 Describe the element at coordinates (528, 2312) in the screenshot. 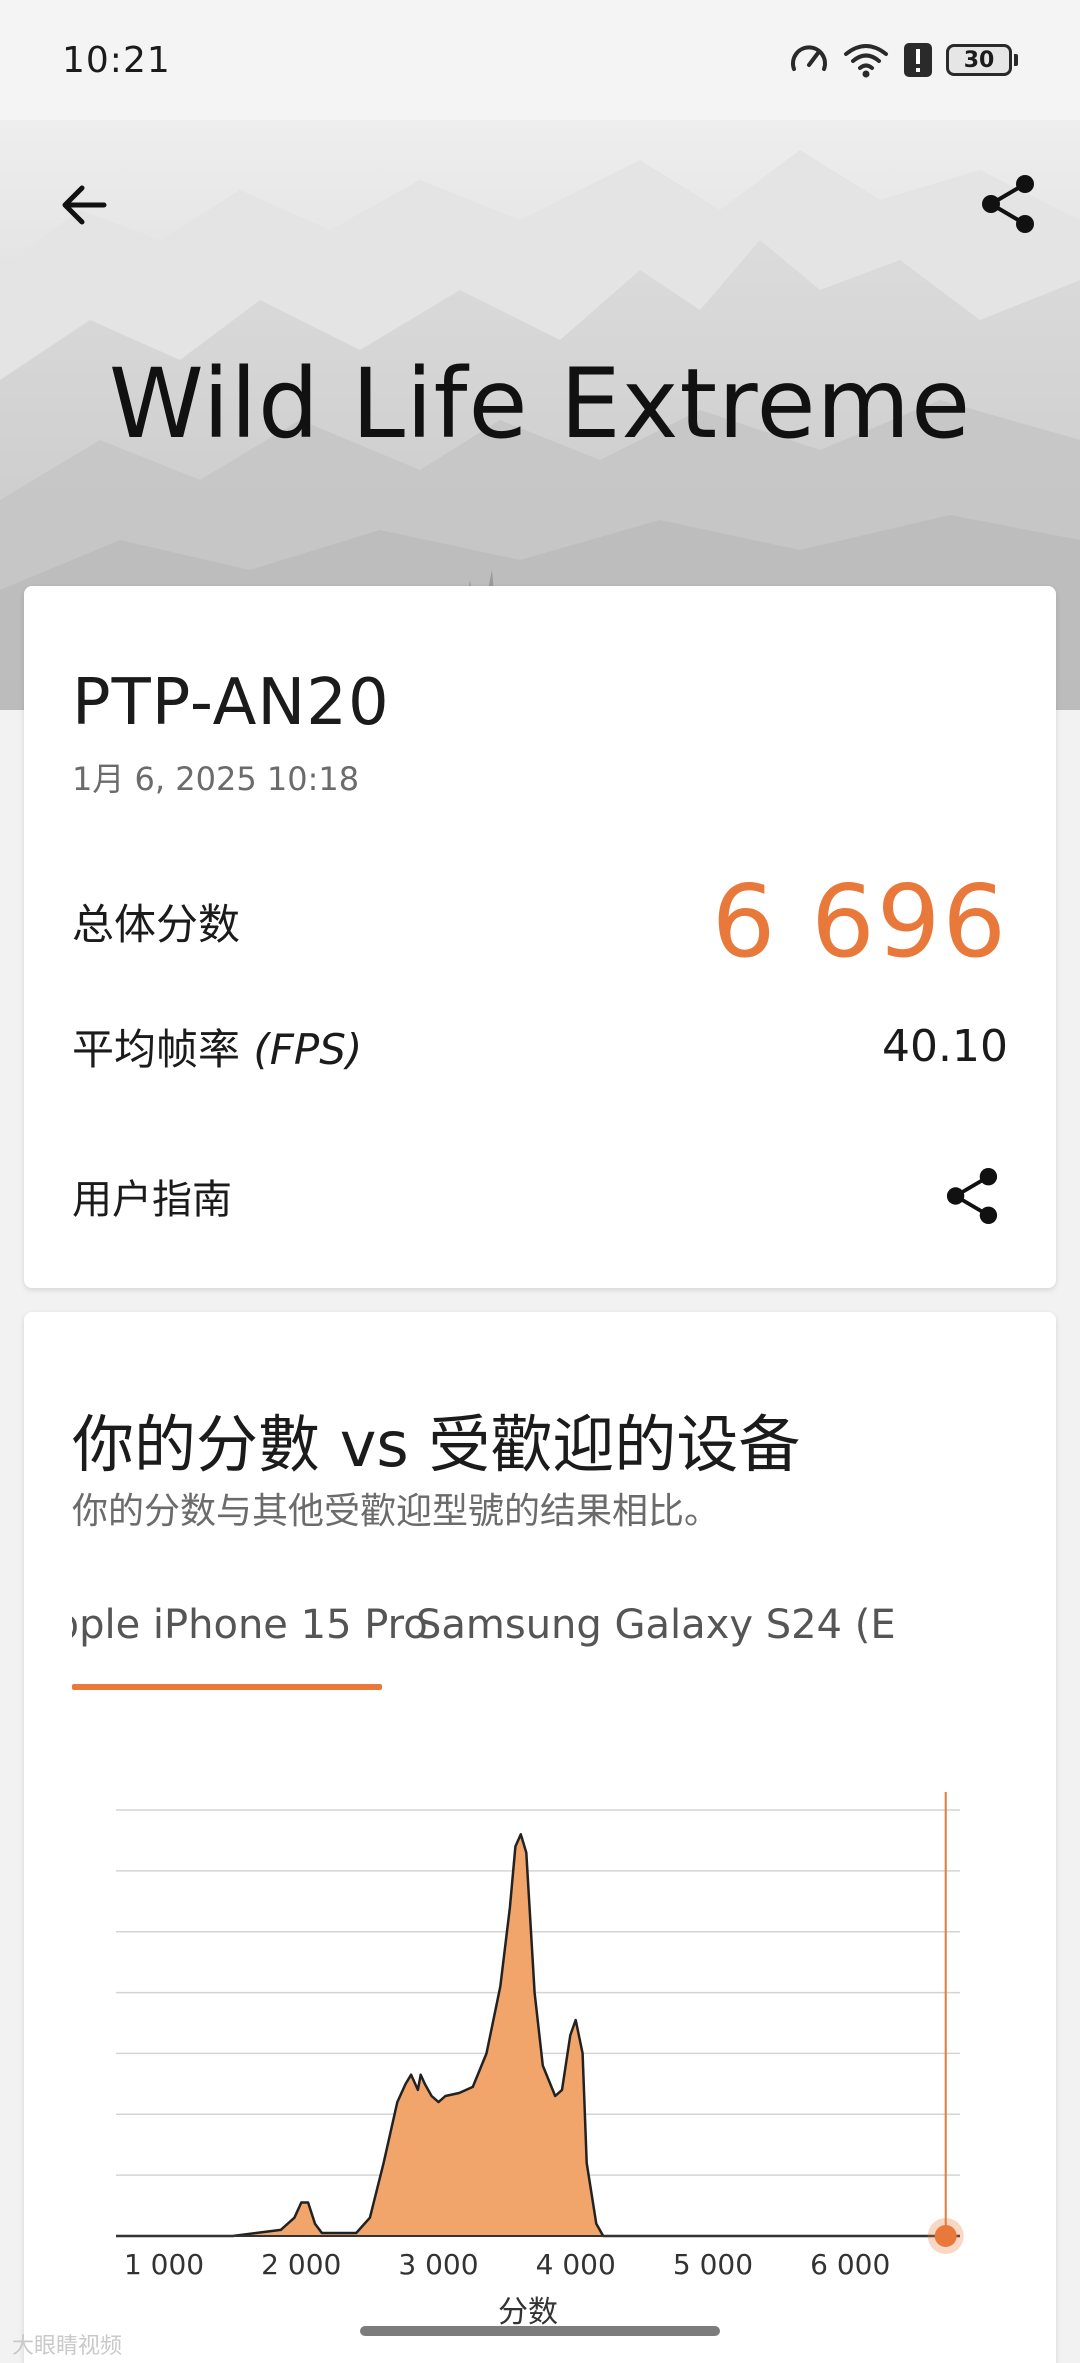

I see `x-axis-label: 分数` at that location.